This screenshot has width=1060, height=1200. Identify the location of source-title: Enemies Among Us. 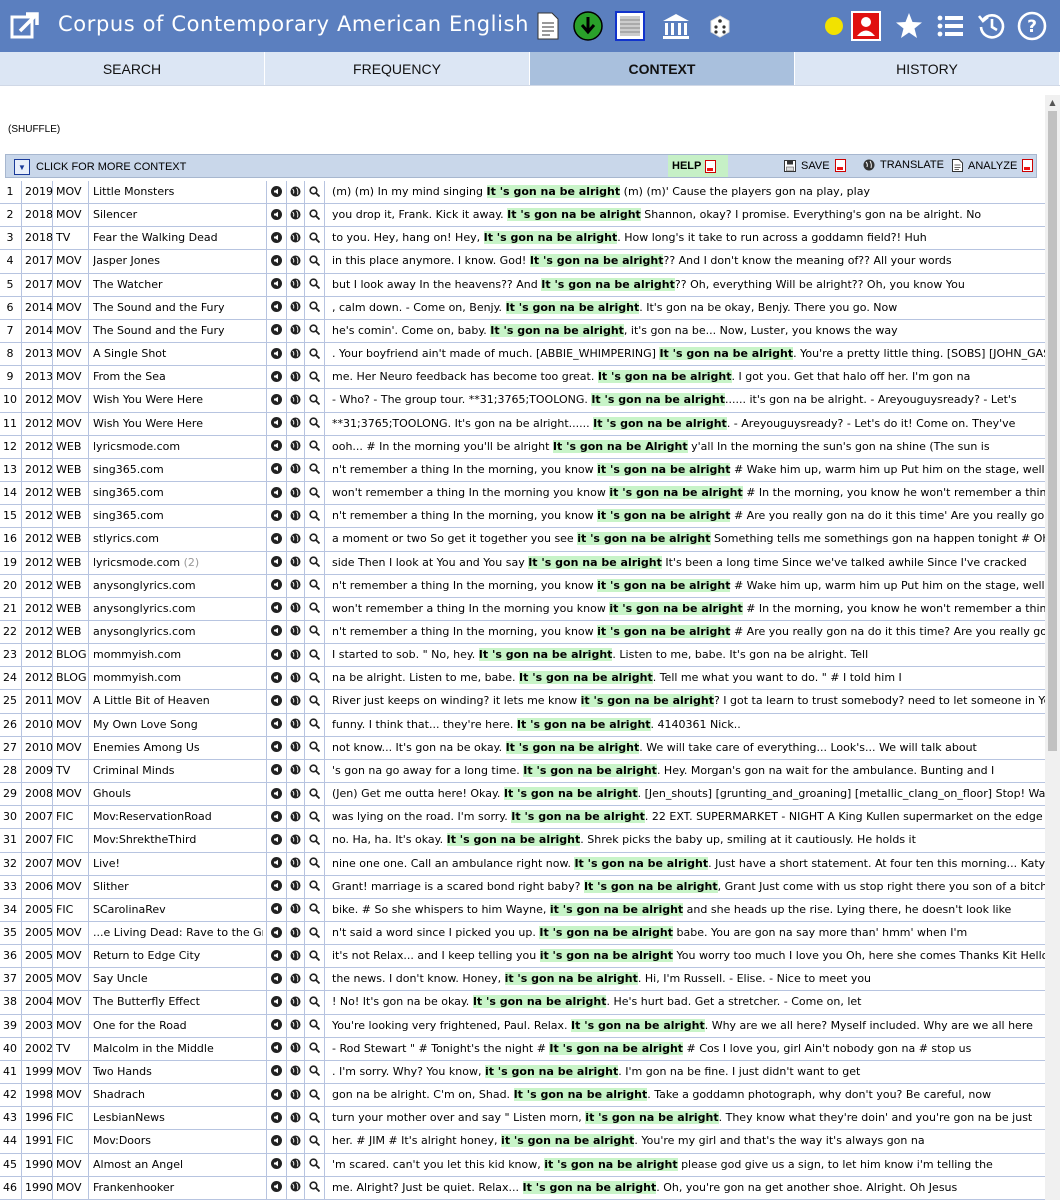
(146, 747).